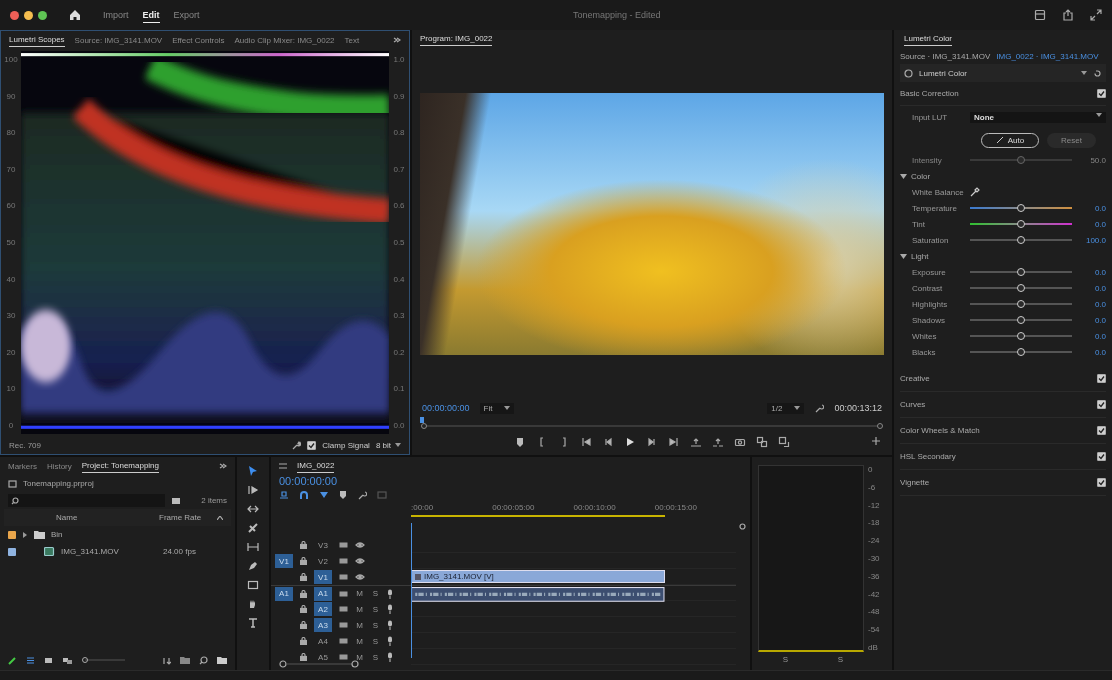 This screenshot has width=1112, height=680. What do you see at coordinates (785, 659) in the screenshot?
I see `solo-button: S` at bounding box center [785, 659].